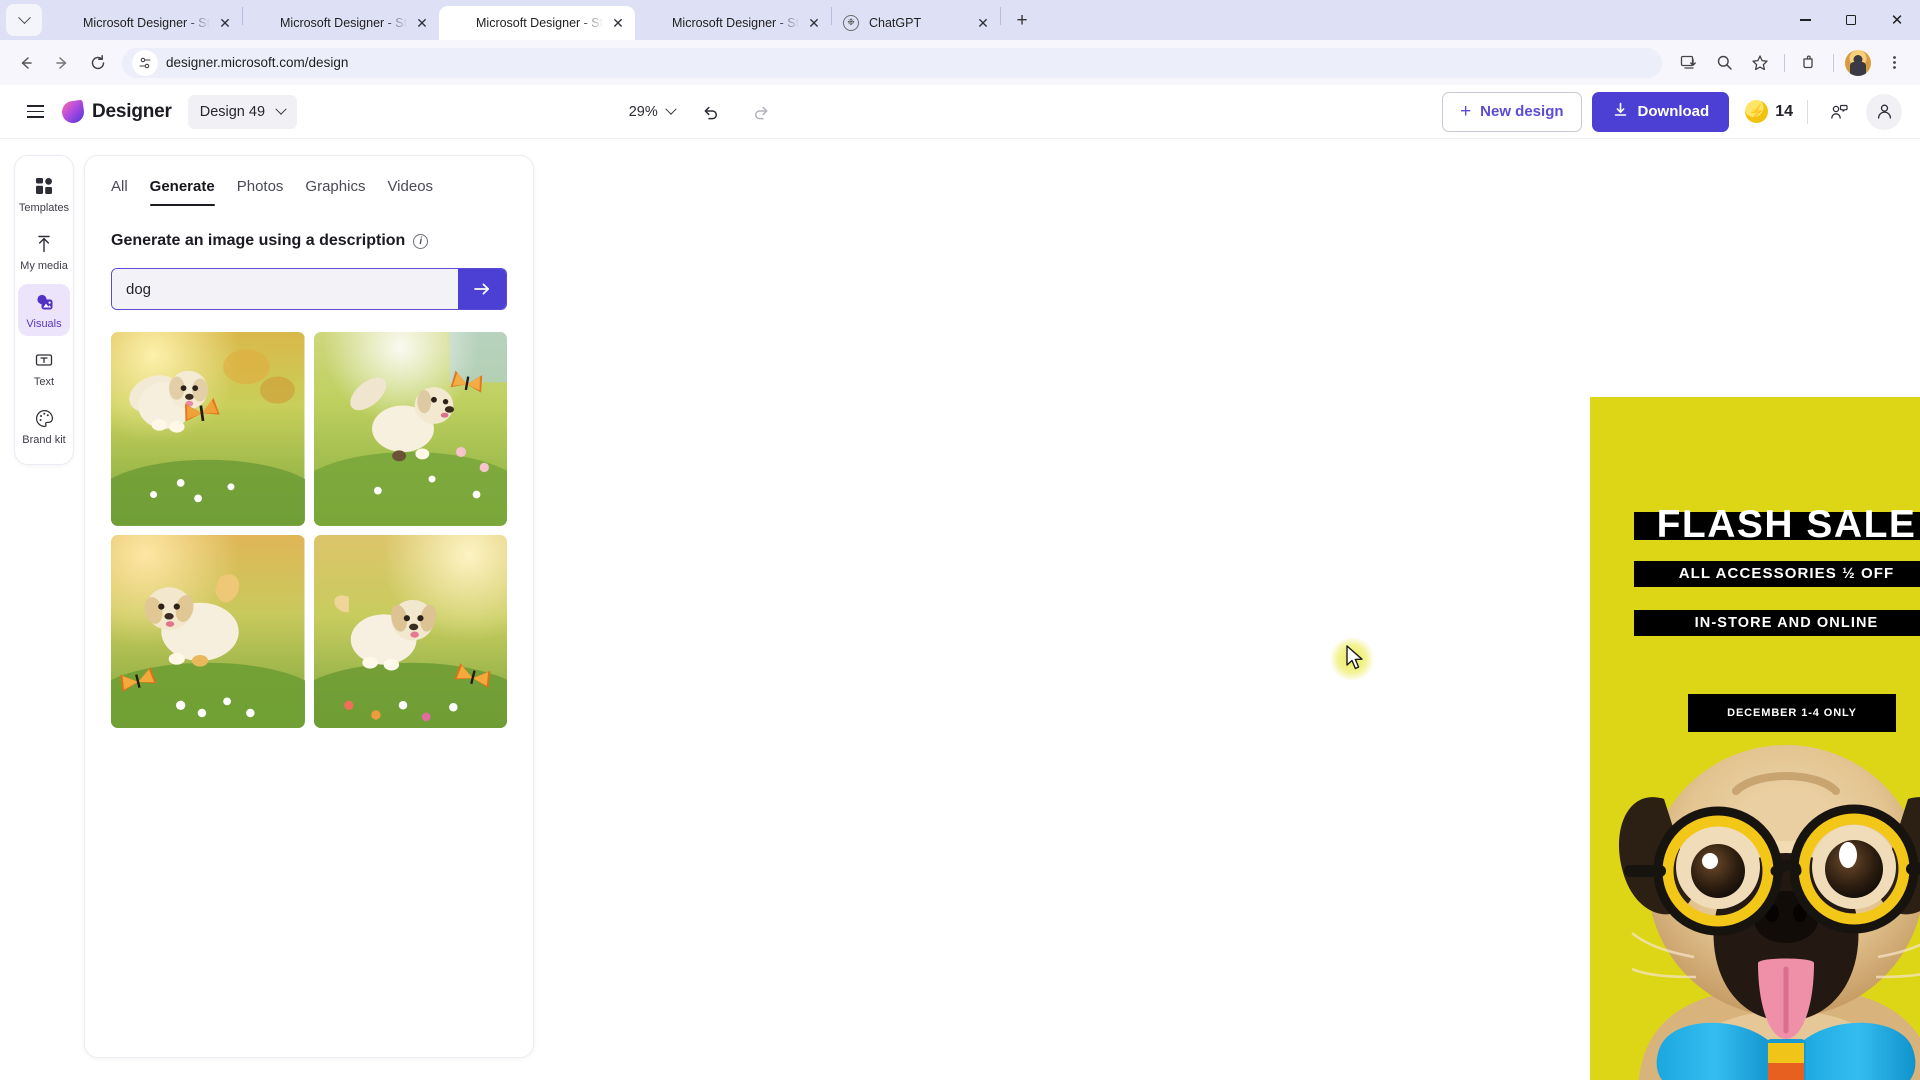 The width and height of the screenshot is (1920, 1080). I want to click on cursor-highlight, so click(1352, 659).